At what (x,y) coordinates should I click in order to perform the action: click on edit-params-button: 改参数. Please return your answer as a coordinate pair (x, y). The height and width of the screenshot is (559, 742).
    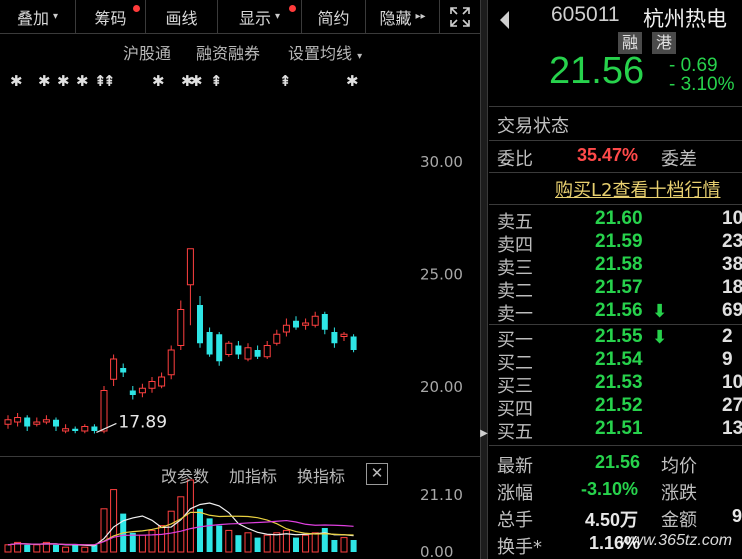
    Looking at the image, I should click on (185, 475).